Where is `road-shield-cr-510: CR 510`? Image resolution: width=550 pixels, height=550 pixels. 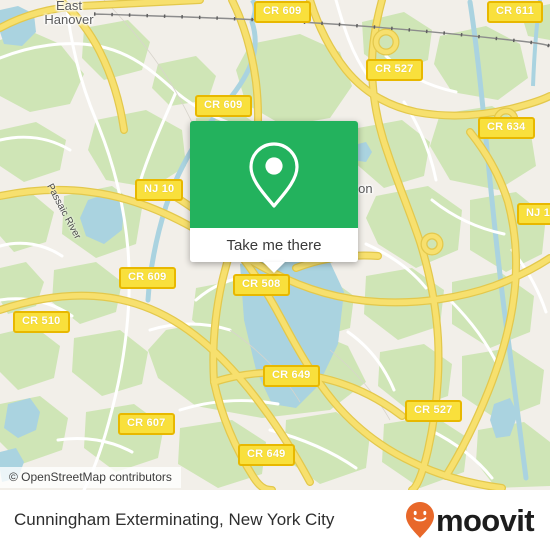 road-shield-cr-510: CR 510 is located at coordinates (41, 322).